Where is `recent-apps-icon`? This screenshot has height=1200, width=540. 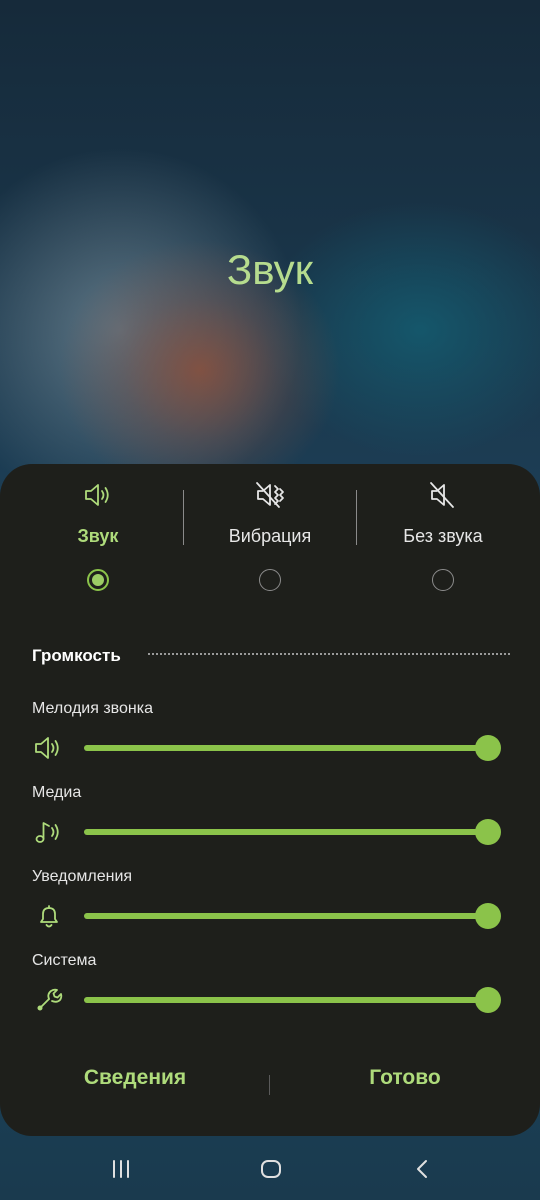
recent-apps-icon is located at coordinates (121, 1169).